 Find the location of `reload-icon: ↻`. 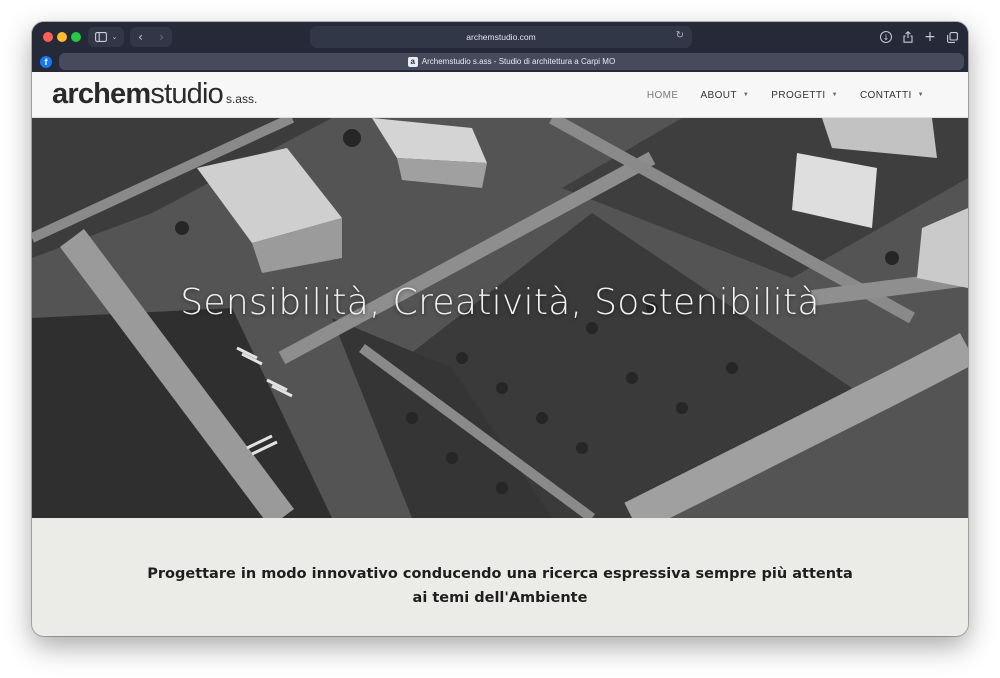

reload-icon: ↻ is located at coordinates (680, 35).